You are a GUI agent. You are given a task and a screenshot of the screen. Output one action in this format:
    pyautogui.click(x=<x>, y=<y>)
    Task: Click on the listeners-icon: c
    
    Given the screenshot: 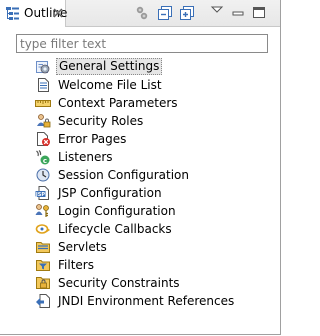 What is the action you would take?
    pyautogui.click(x=43, y=157)
    